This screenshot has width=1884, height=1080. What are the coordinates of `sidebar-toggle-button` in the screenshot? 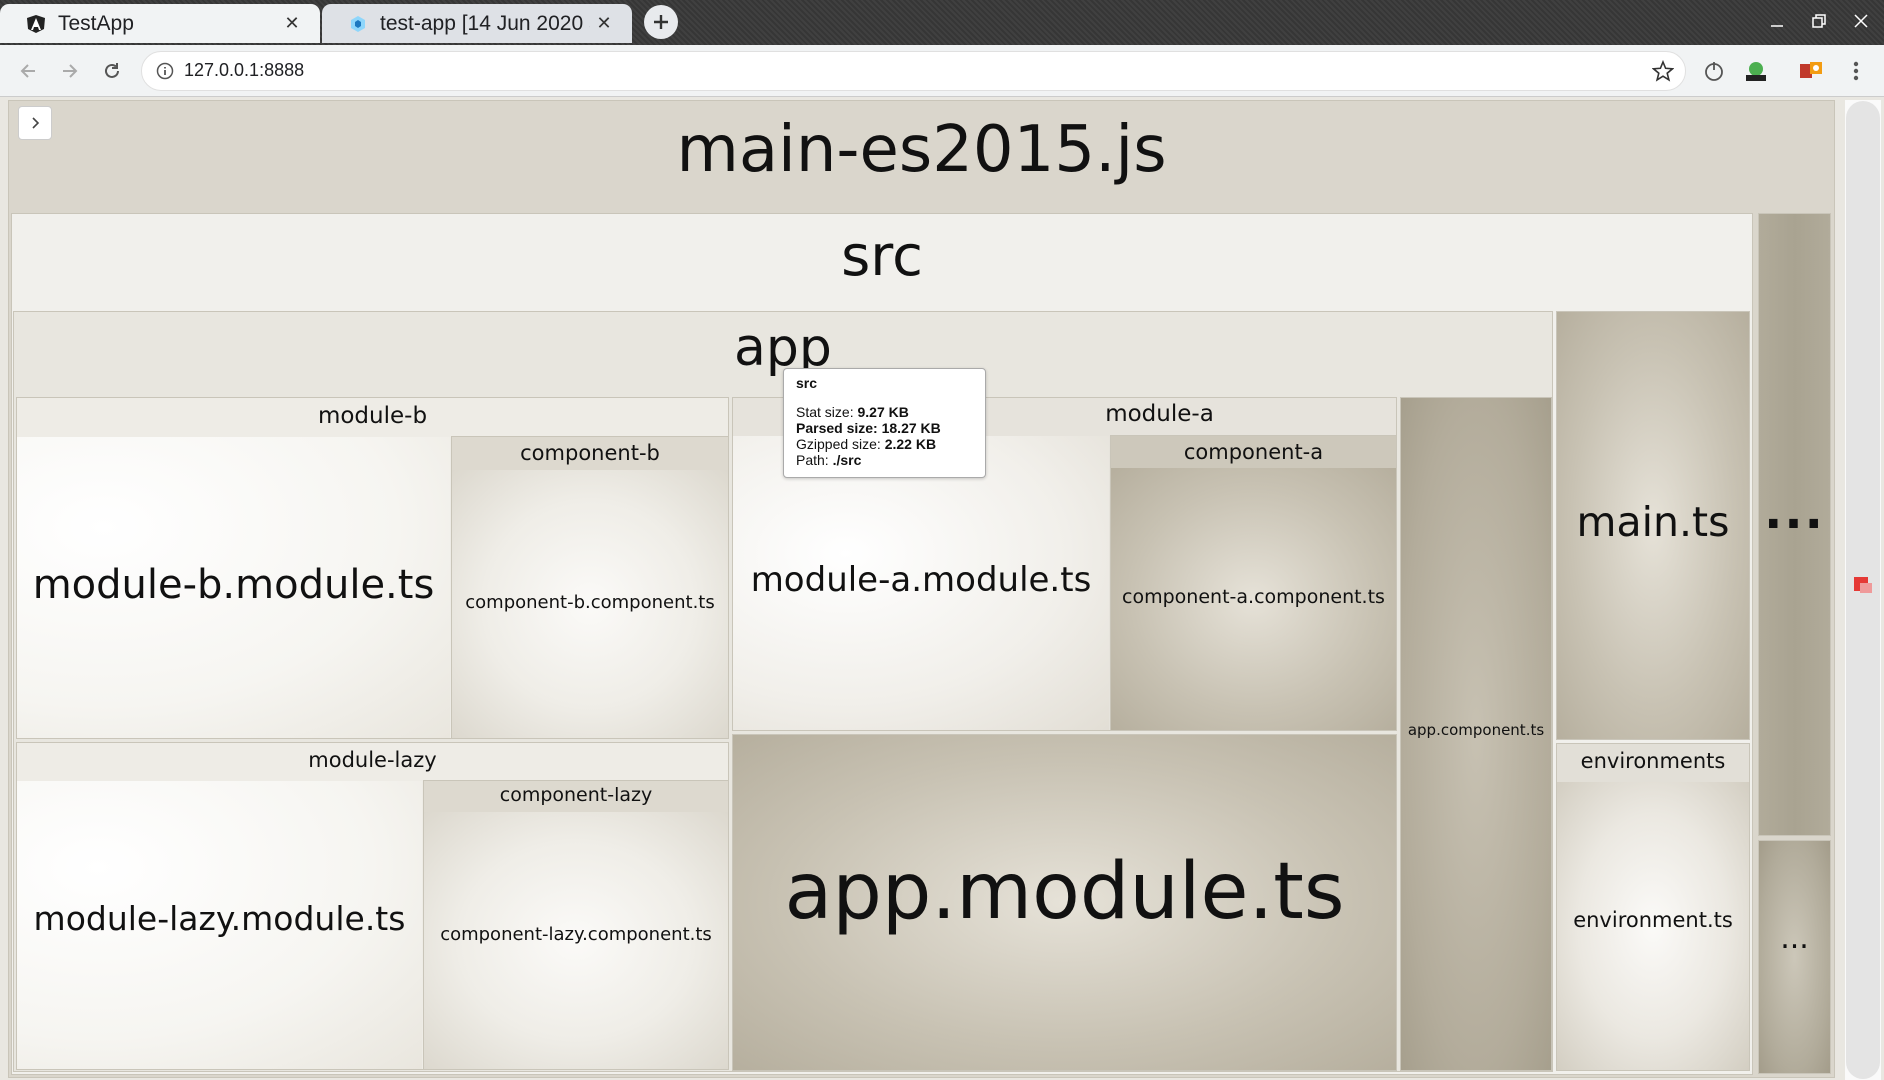 It's located at (35, 123).